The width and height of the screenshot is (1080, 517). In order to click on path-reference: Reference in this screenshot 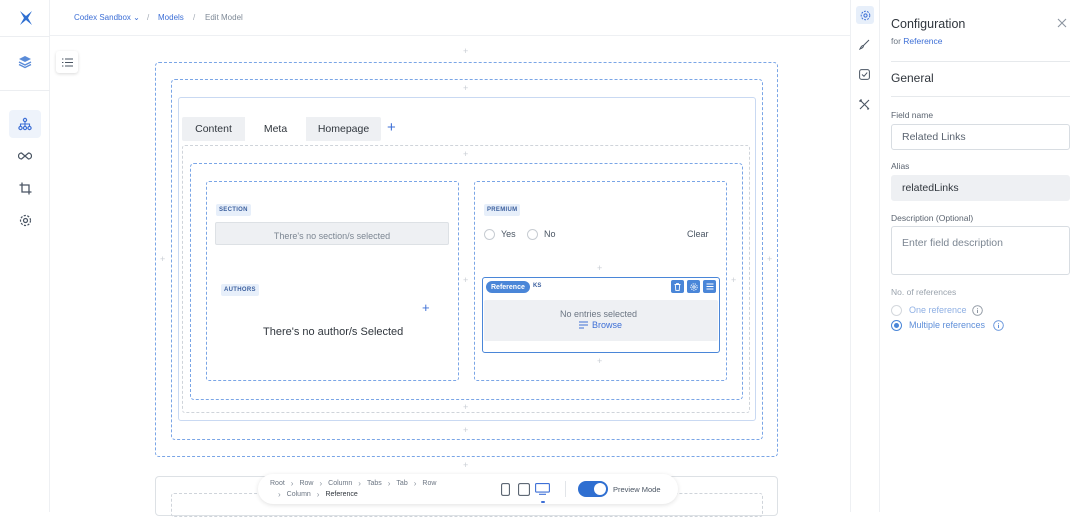, I will do `click(341, 494)`.